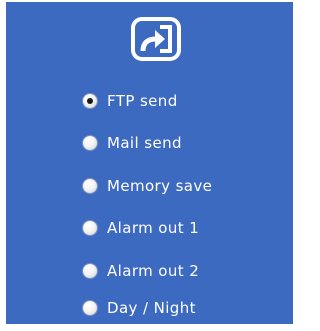 This screenshot has height=331, width=320. Describe the element at coordinates (156, 39) in the screenshot. I see `export-arrow-icon` at that location.